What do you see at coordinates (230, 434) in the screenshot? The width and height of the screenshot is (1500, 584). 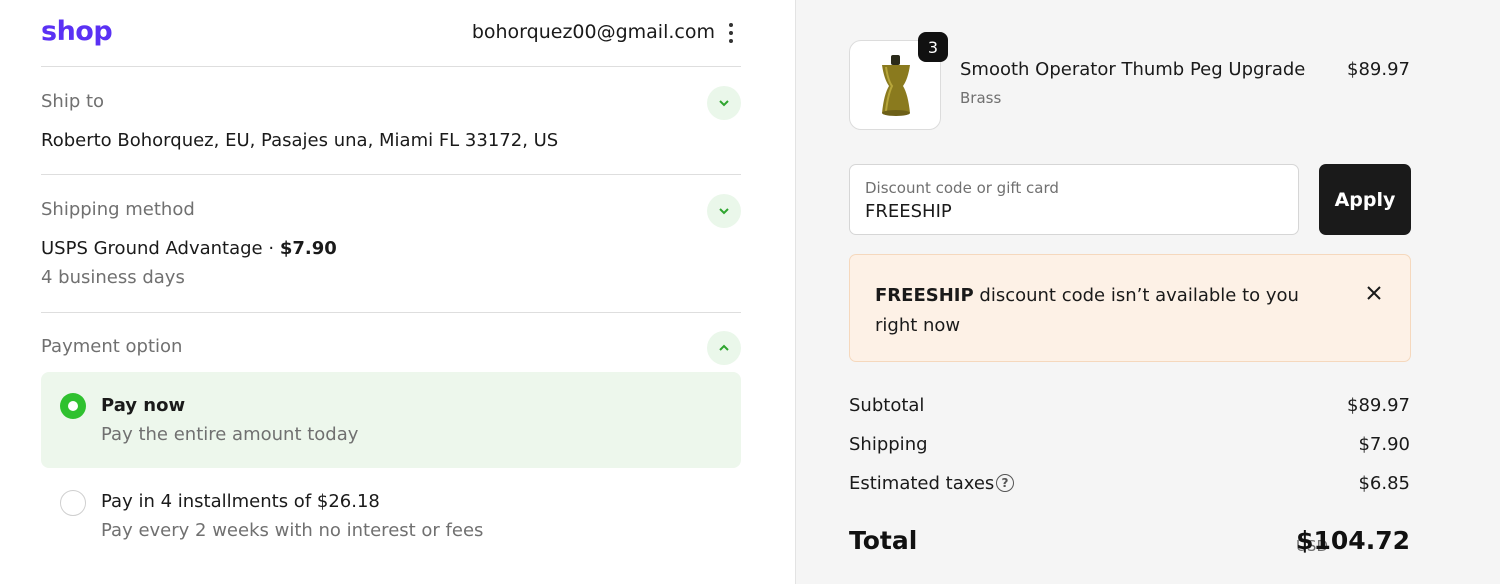 I see `pay-now-description: Pay the entire amount today` at bounding box center [230, 434].